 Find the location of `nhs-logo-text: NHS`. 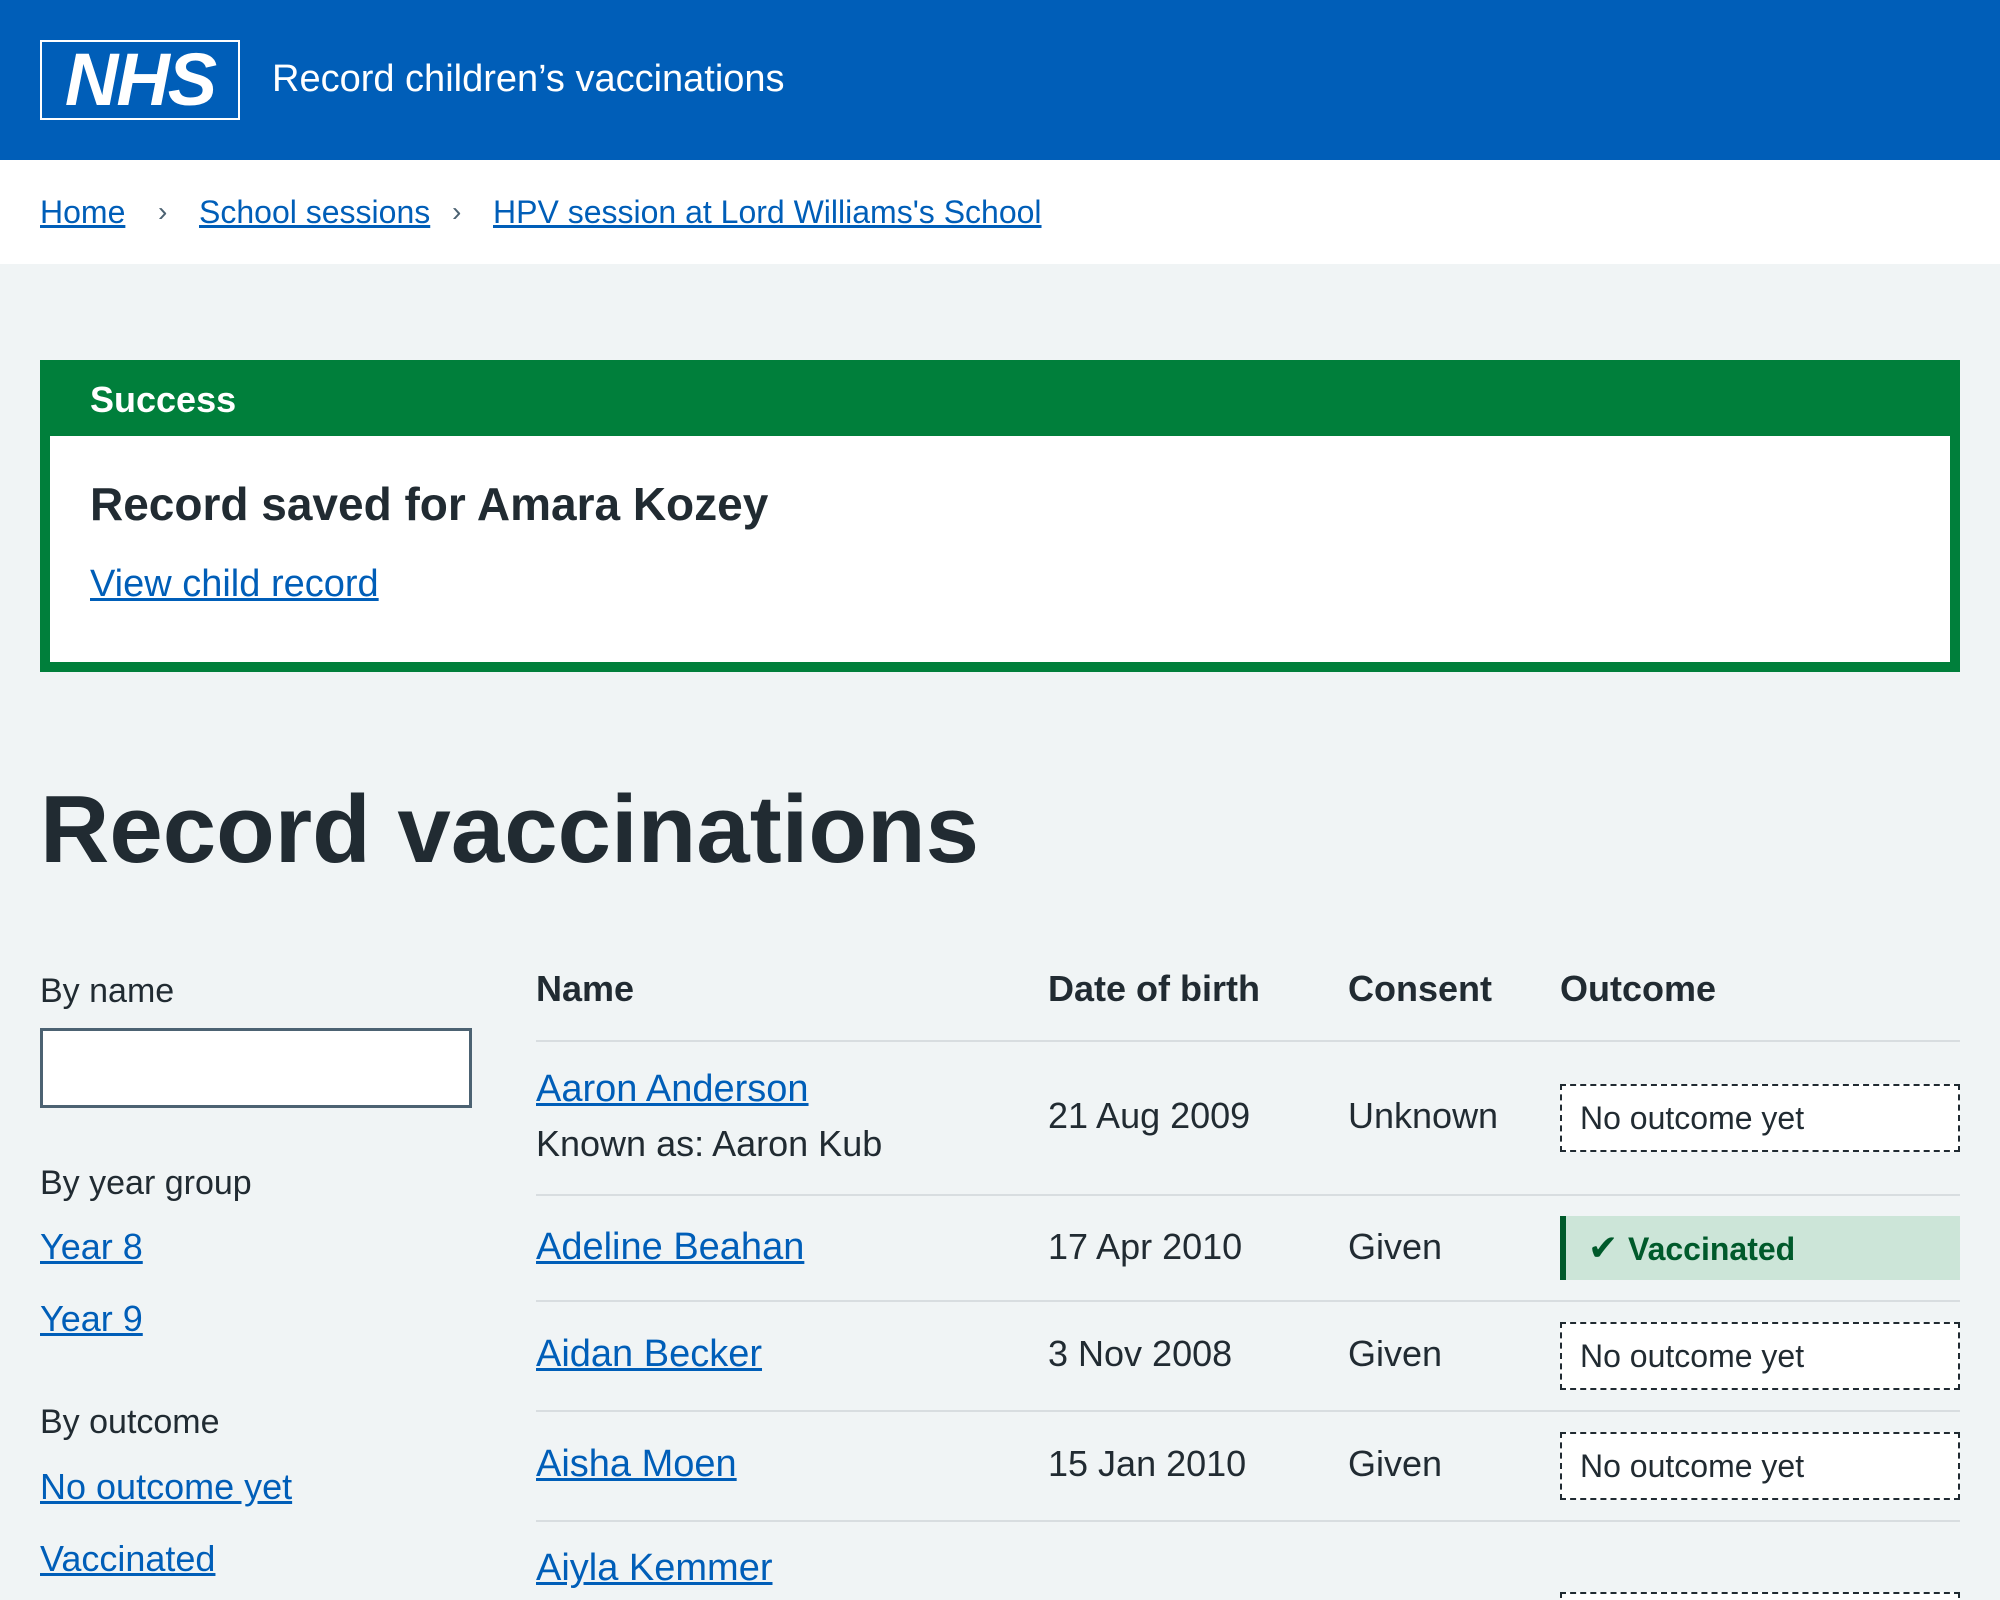

nhs-logo-text: NHS is located at coordinates (140, 80).